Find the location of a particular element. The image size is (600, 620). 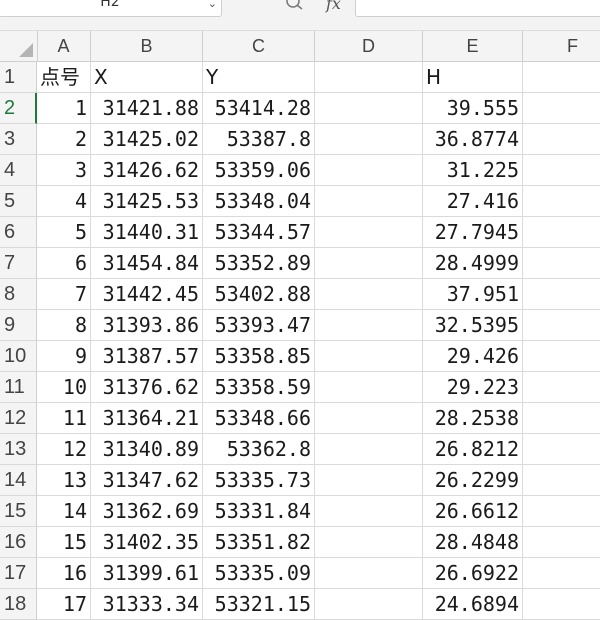

cell-c: 53335.73 is located at coordinates (259, 480).